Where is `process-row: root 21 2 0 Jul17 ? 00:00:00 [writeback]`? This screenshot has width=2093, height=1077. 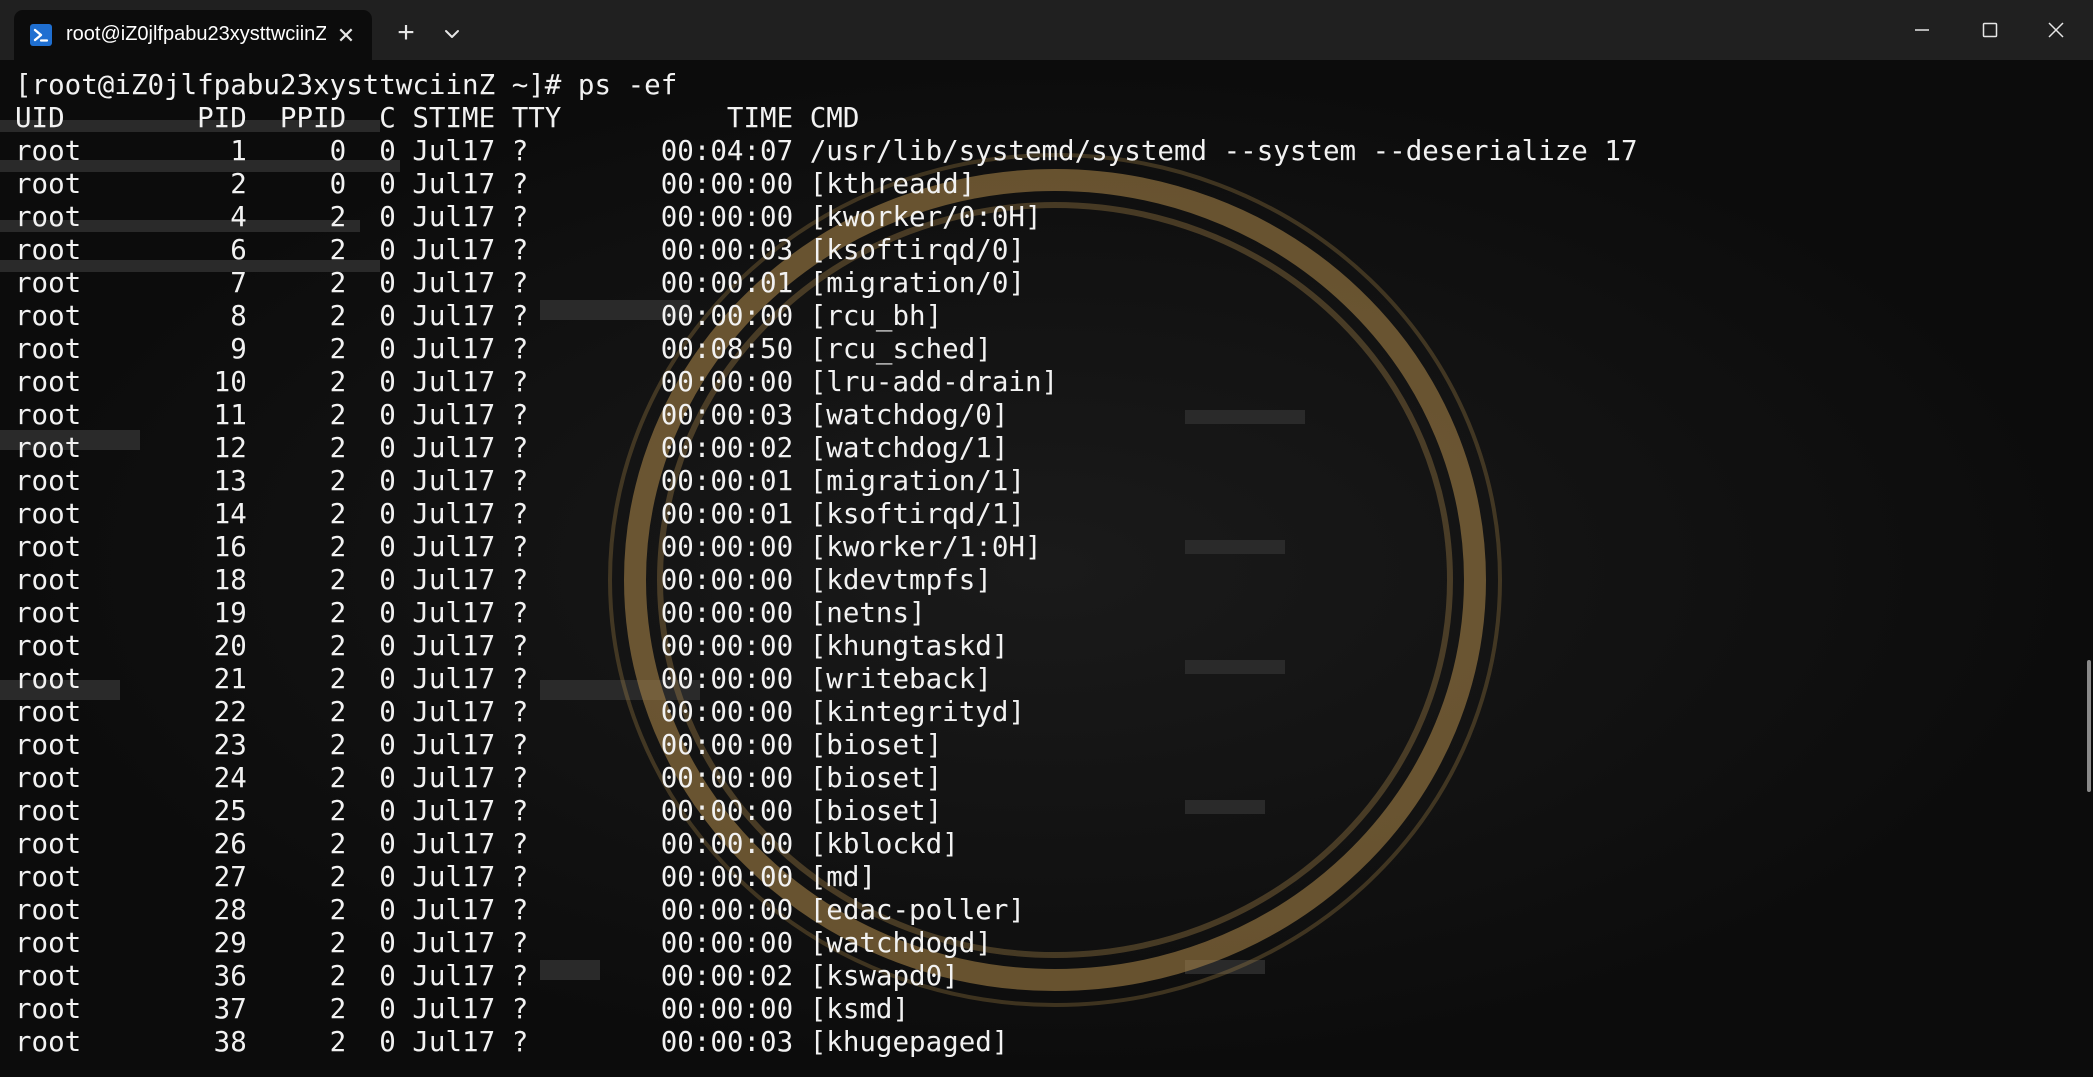 process-row: root 21 2 0 Jul17 ? 00:00:00 [writeback] is located at coordinates (503, 679).